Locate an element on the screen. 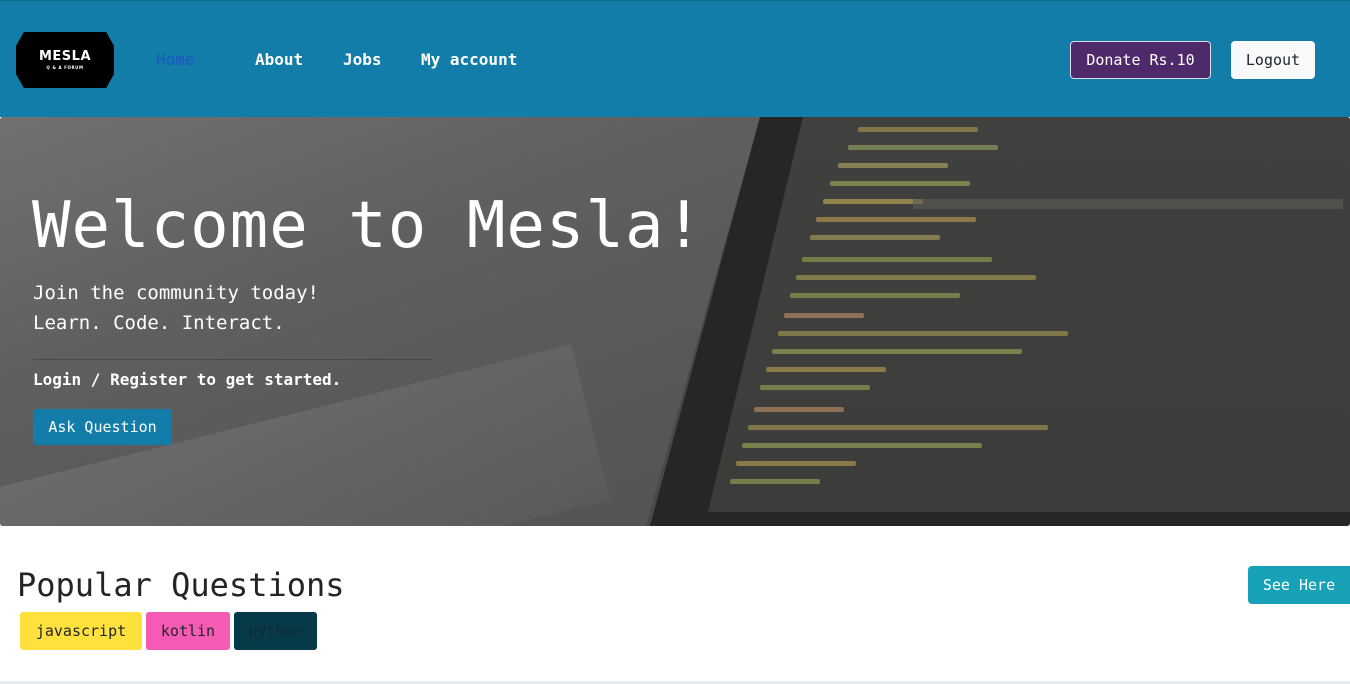 The image size is (1350, 684). hero-lead-line-2: Learn. Code. Interact. is located at coordinates (159, 323).